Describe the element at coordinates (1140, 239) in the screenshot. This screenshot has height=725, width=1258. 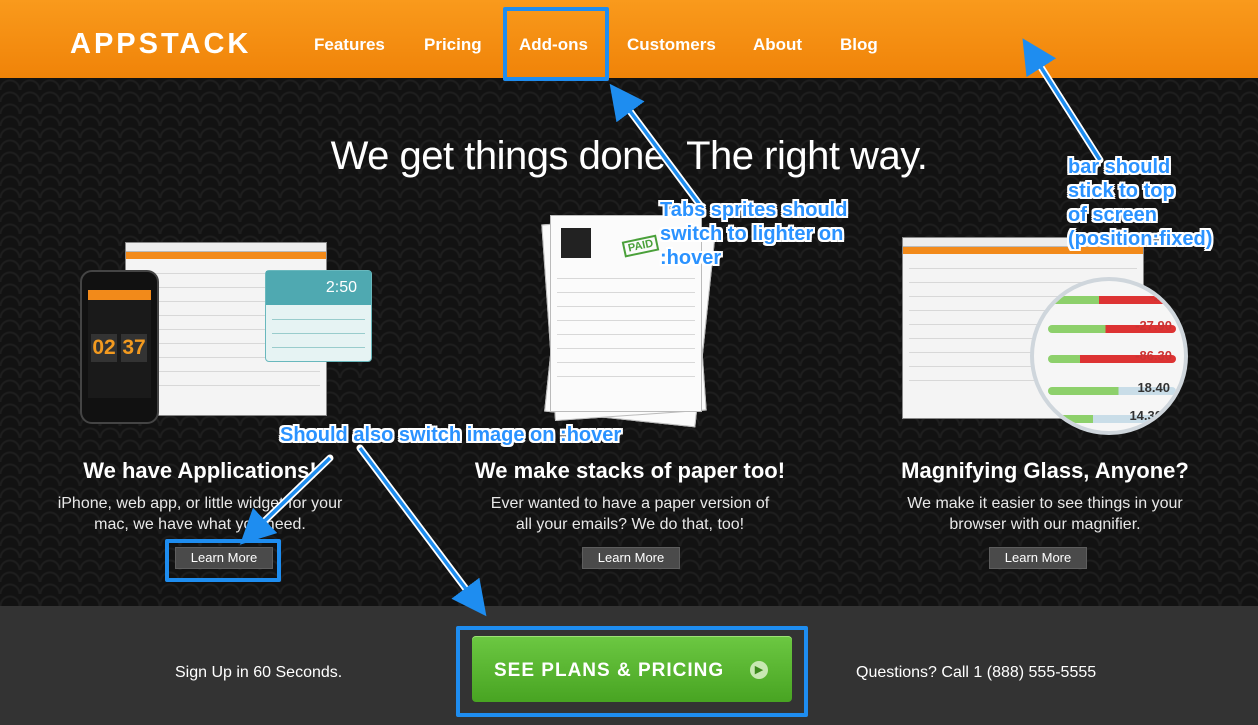
I see `annotation-bar-line4: (position:fixed)` at that location.